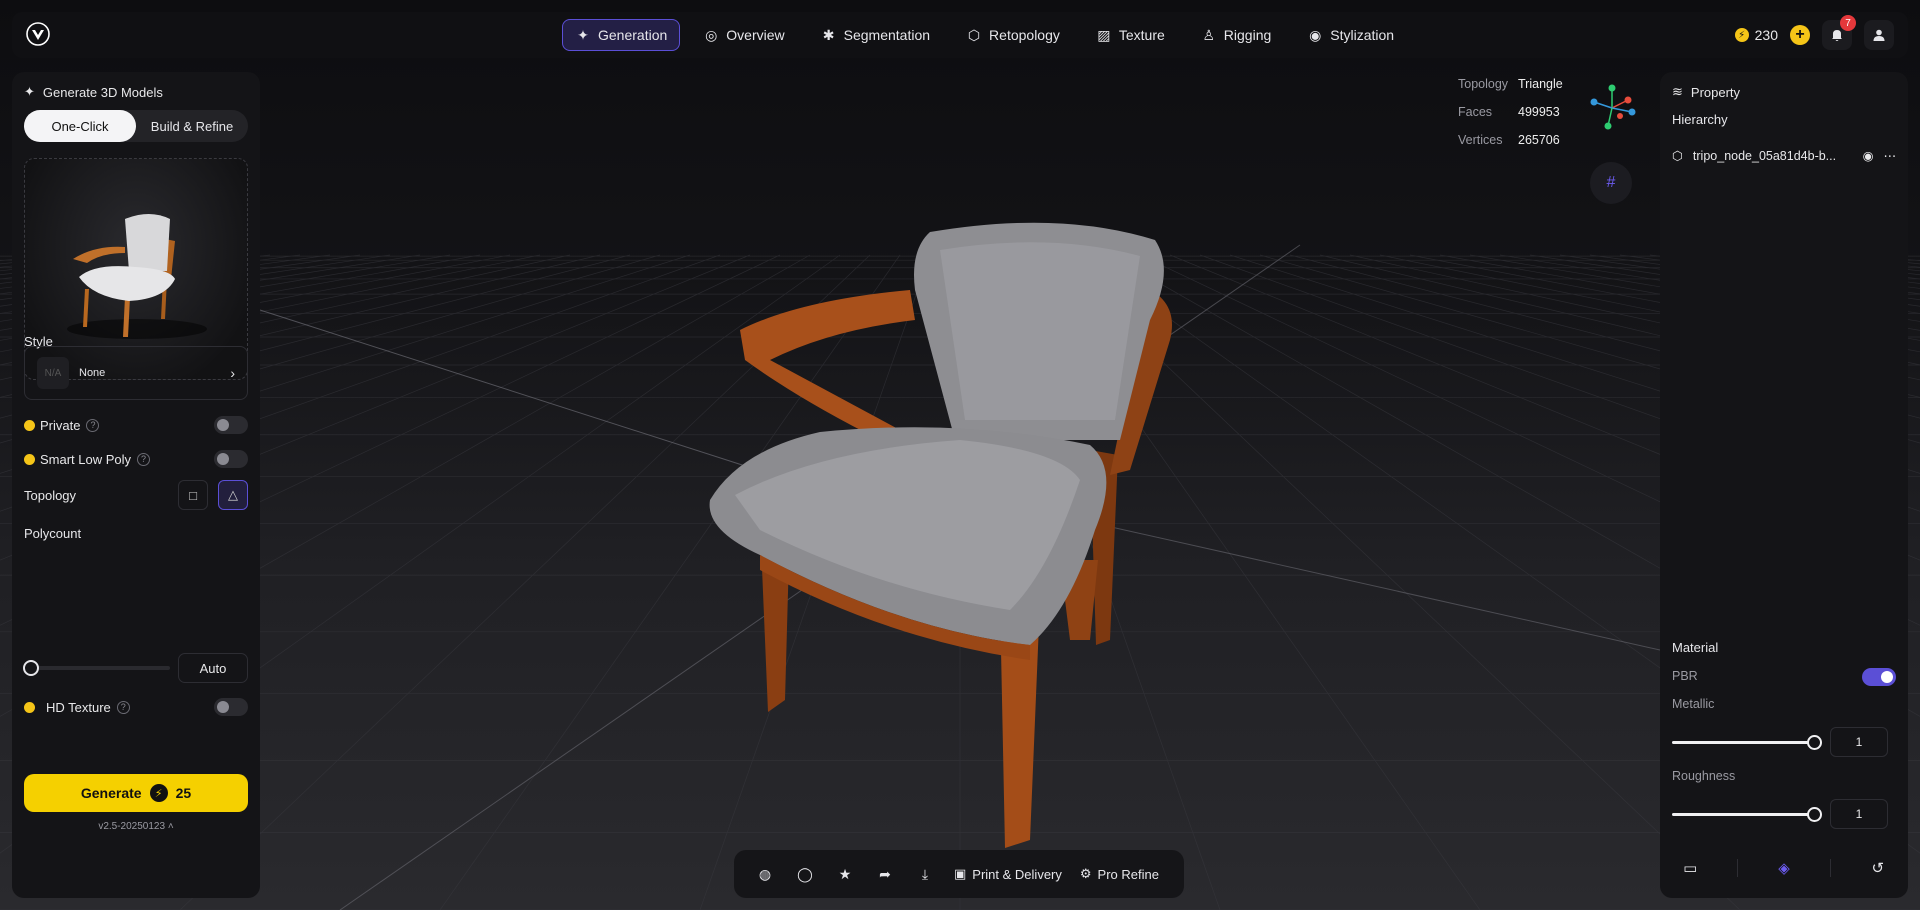 This screenshot has height=910, width=1920. What do you see at coordinates (93, 92) in the screenshot?
I see `panel-title: ✦ Generate 3D Models` at bounding box center [93, 92].